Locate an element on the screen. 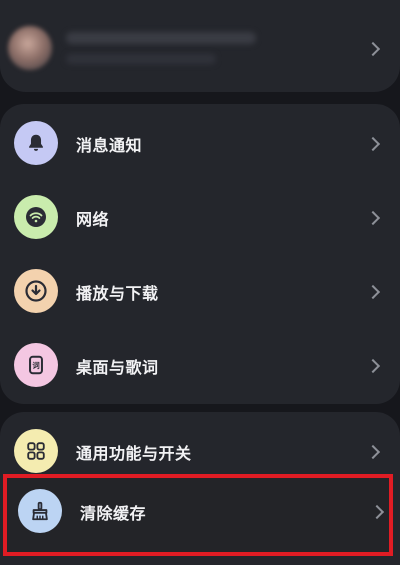 This screenshot has height=565, width=400. settings-item-network: 网络 is located at coordinates (200, 217).